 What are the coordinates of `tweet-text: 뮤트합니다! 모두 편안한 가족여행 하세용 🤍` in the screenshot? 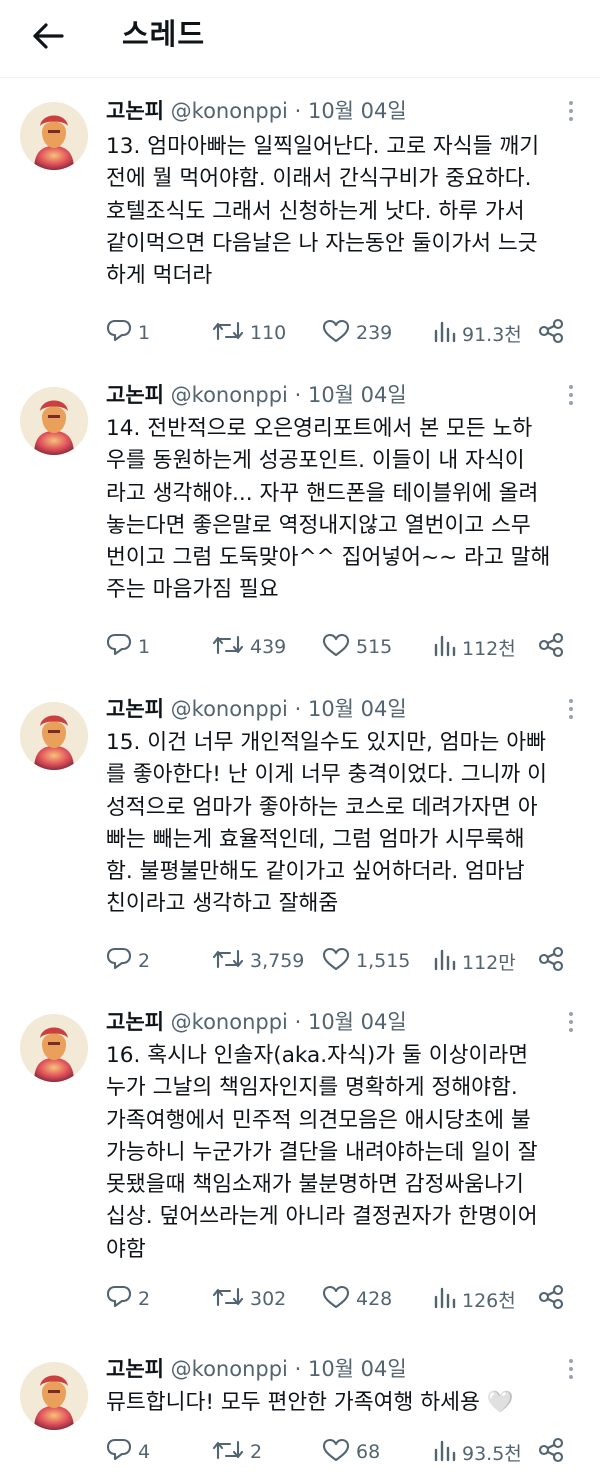 It's located at (347, 1403).